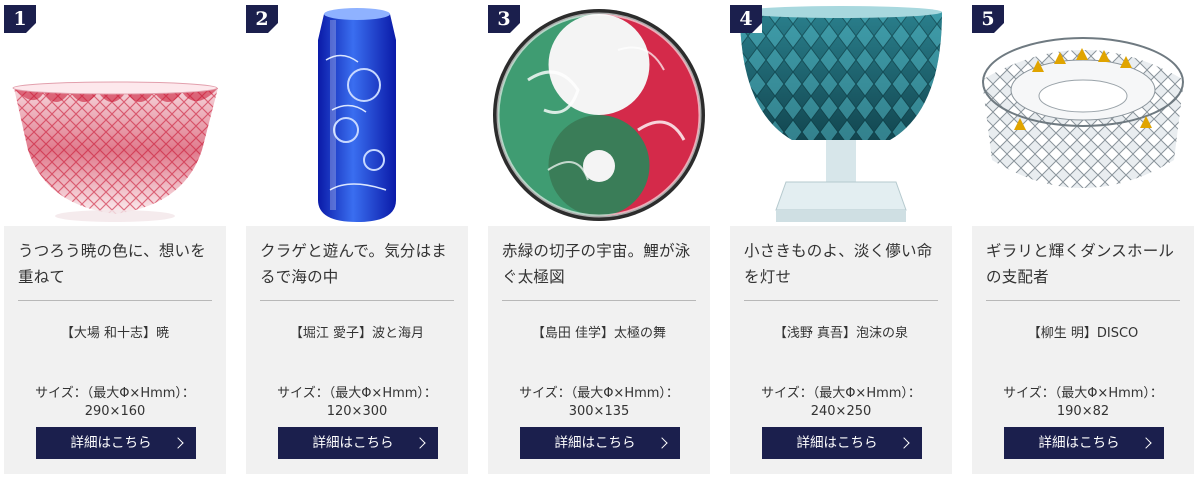 The height and width of the screenshot is (480, 1200). Describe the element at coordinates (112, 264) in the screenshot. I see `card-title: うつろう暁の色に、想いを重ねて` at that location.